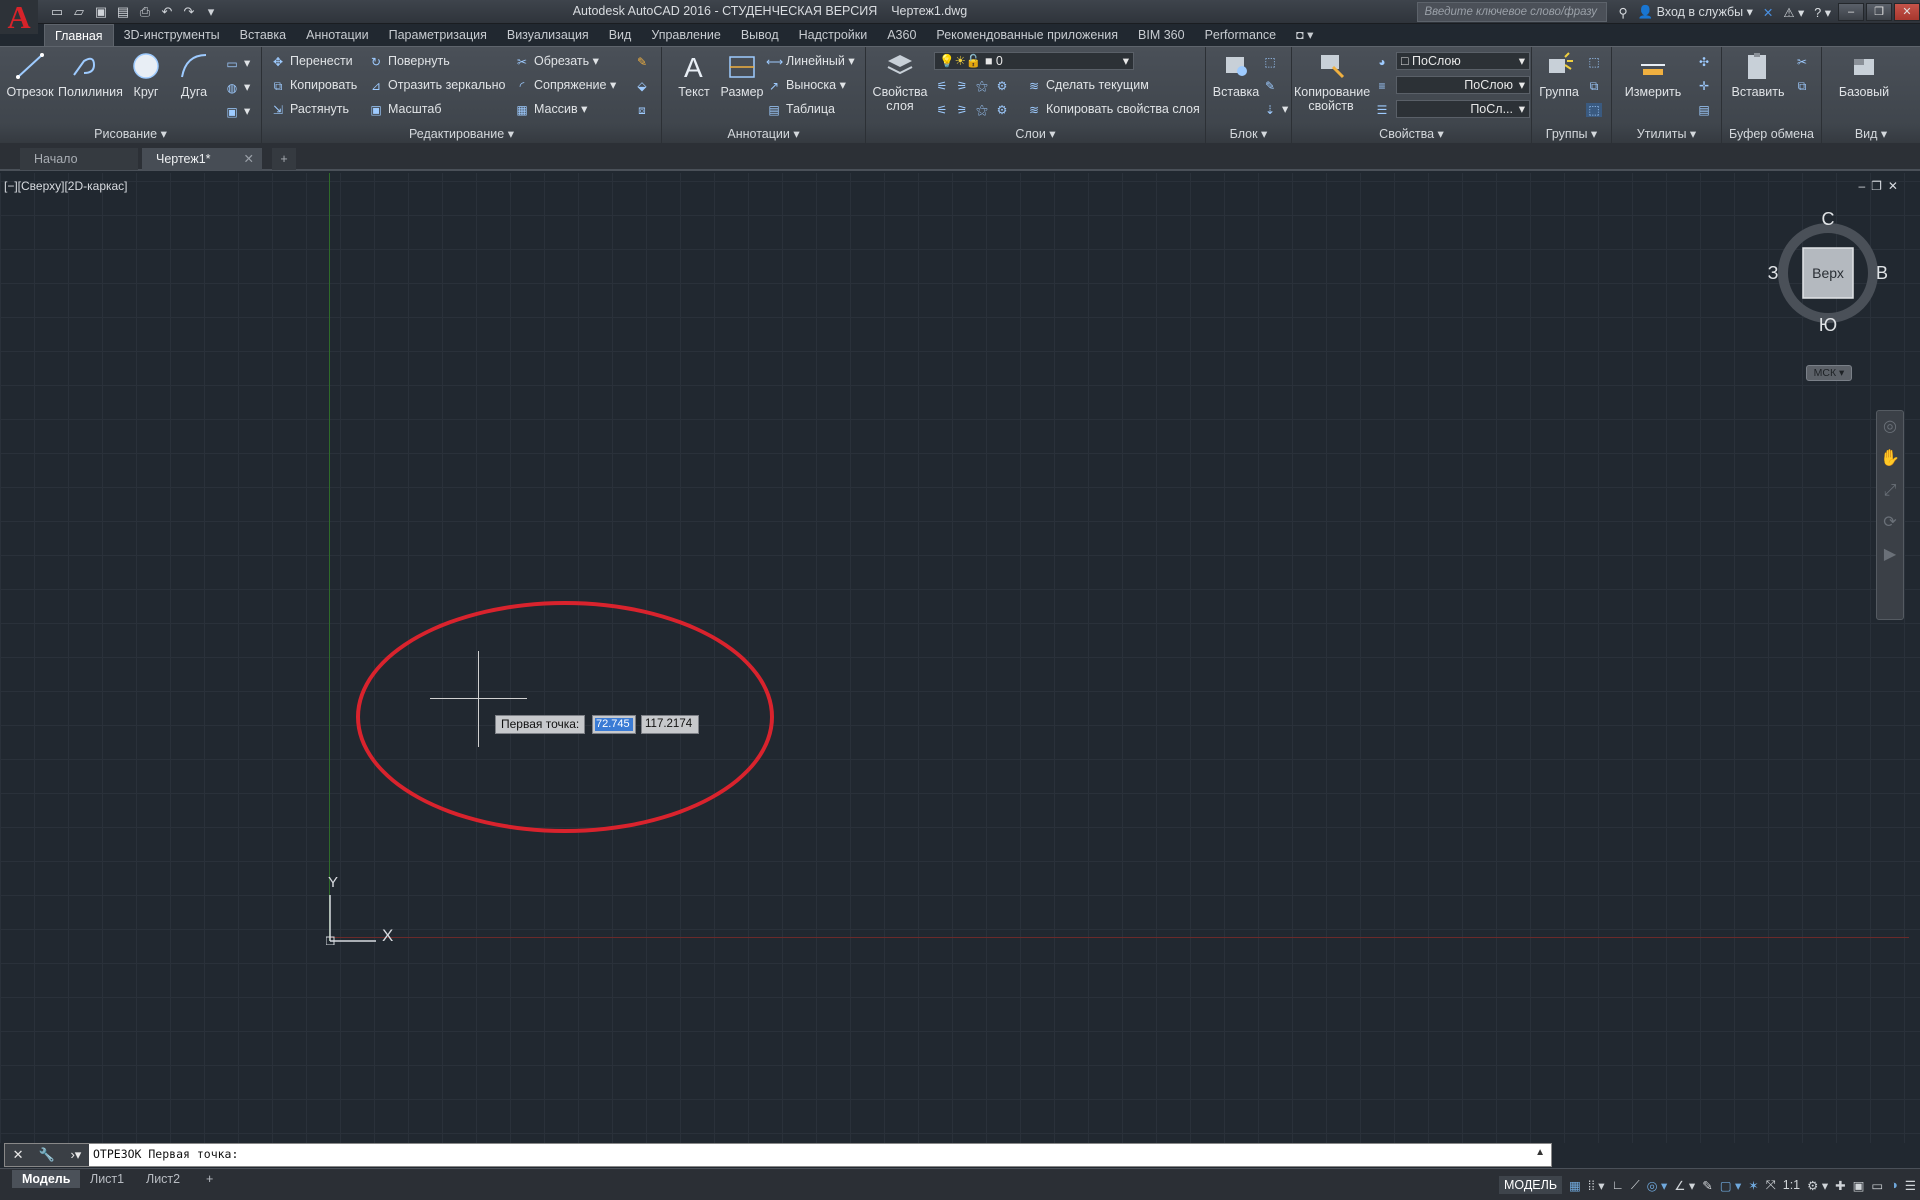  What do you see at coordinates (565, 85) in the screenshot?
I see `fillet-button: ◜ Сопряжение ▾` at bounding box center [565, 85].